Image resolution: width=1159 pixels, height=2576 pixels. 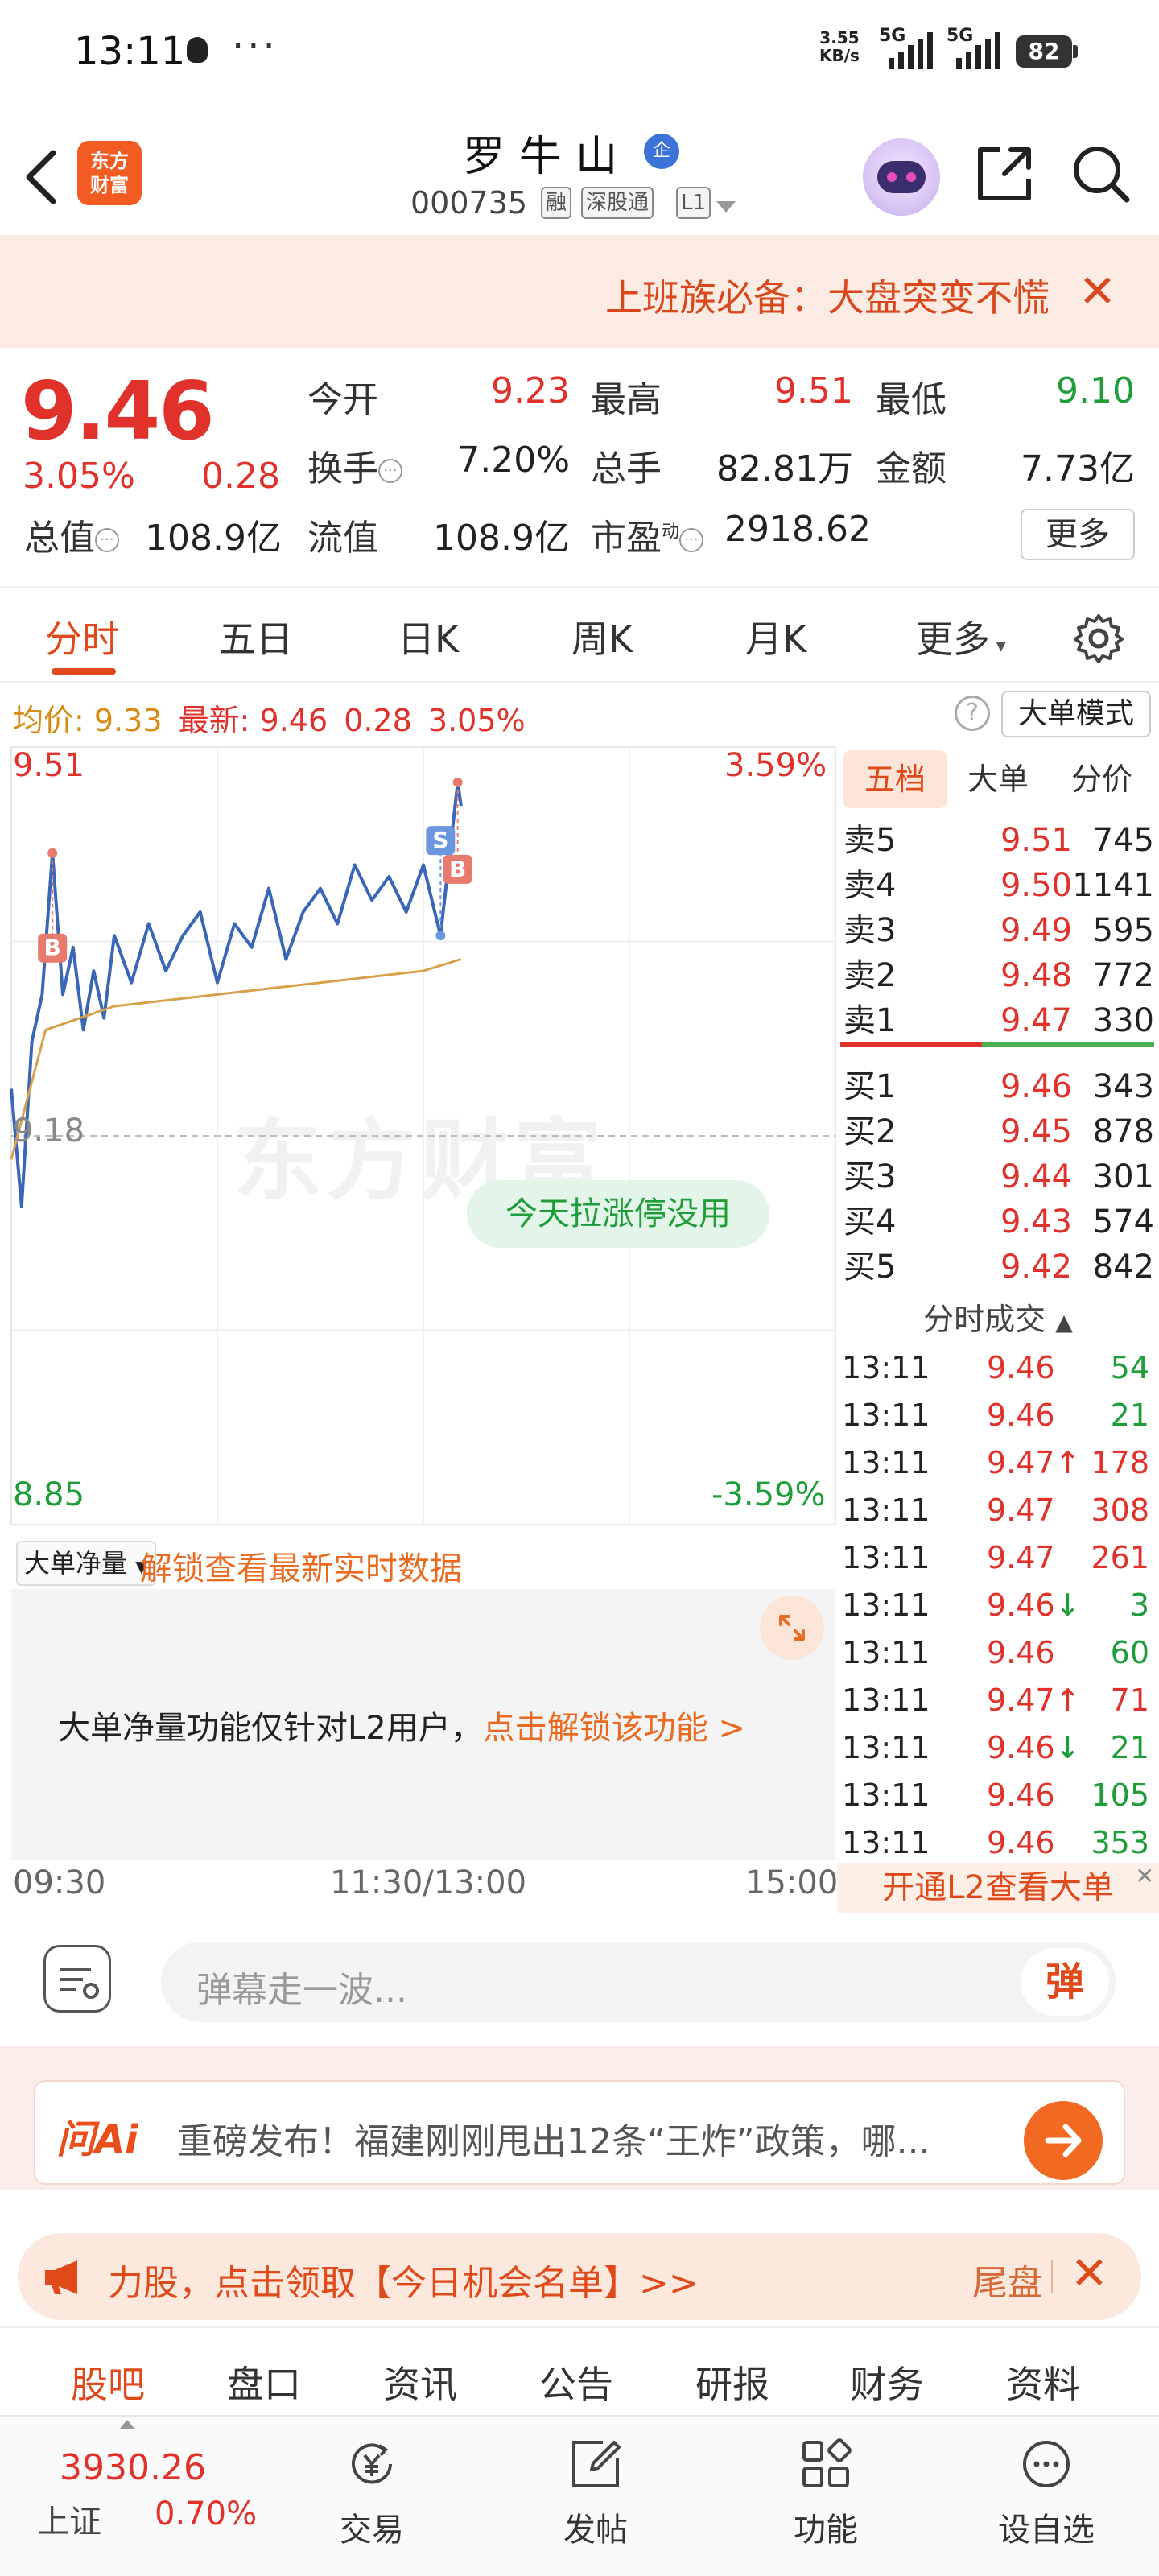 I want to click on promo-text: 力股，点击领取【今日机会名单】>>, so click(x=403, y=2280).